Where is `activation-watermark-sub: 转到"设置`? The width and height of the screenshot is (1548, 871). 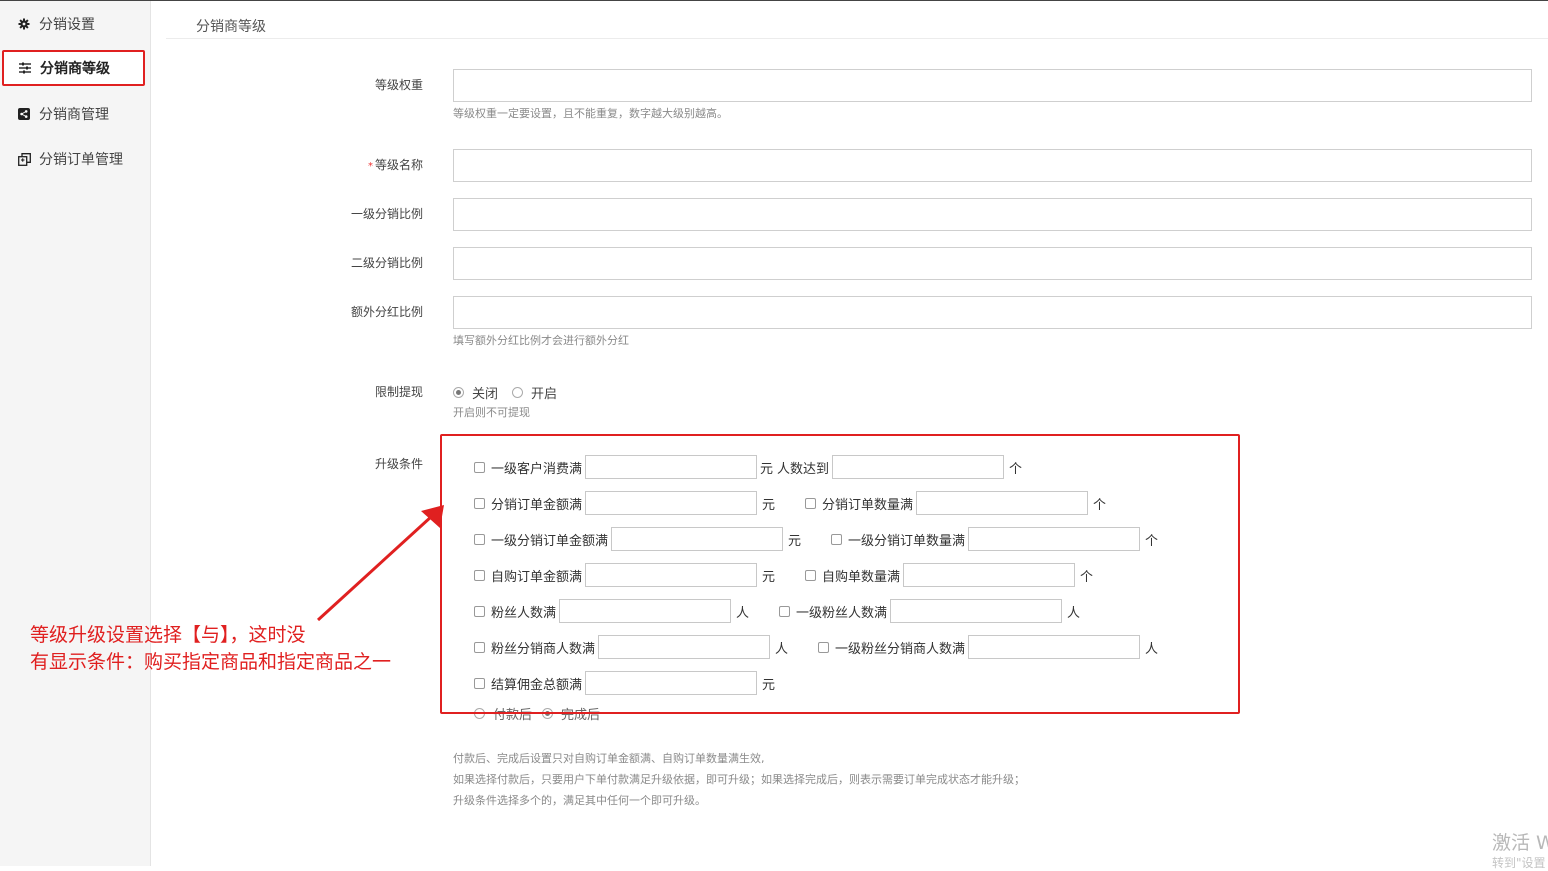
activation-watermark-sub: 转到"设置 is located at coordinates (1519, 863).